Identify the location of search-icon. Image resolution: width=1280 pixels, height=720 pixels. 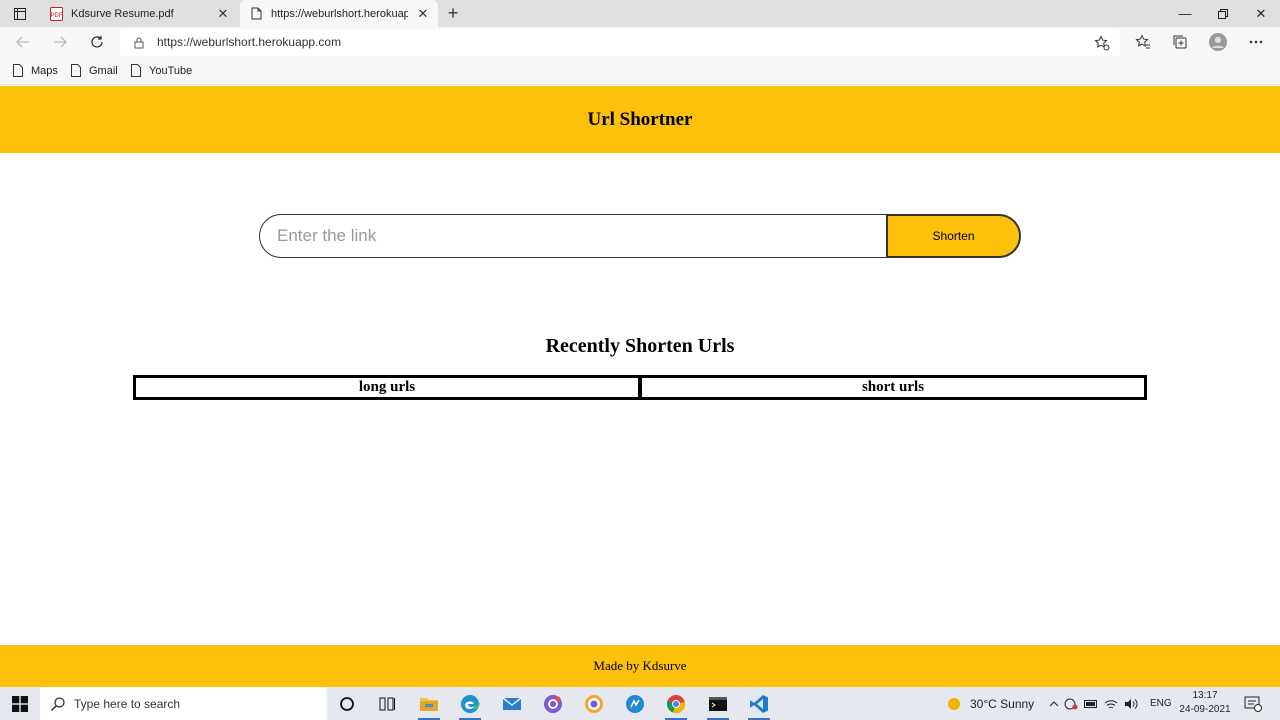
(57, 703).